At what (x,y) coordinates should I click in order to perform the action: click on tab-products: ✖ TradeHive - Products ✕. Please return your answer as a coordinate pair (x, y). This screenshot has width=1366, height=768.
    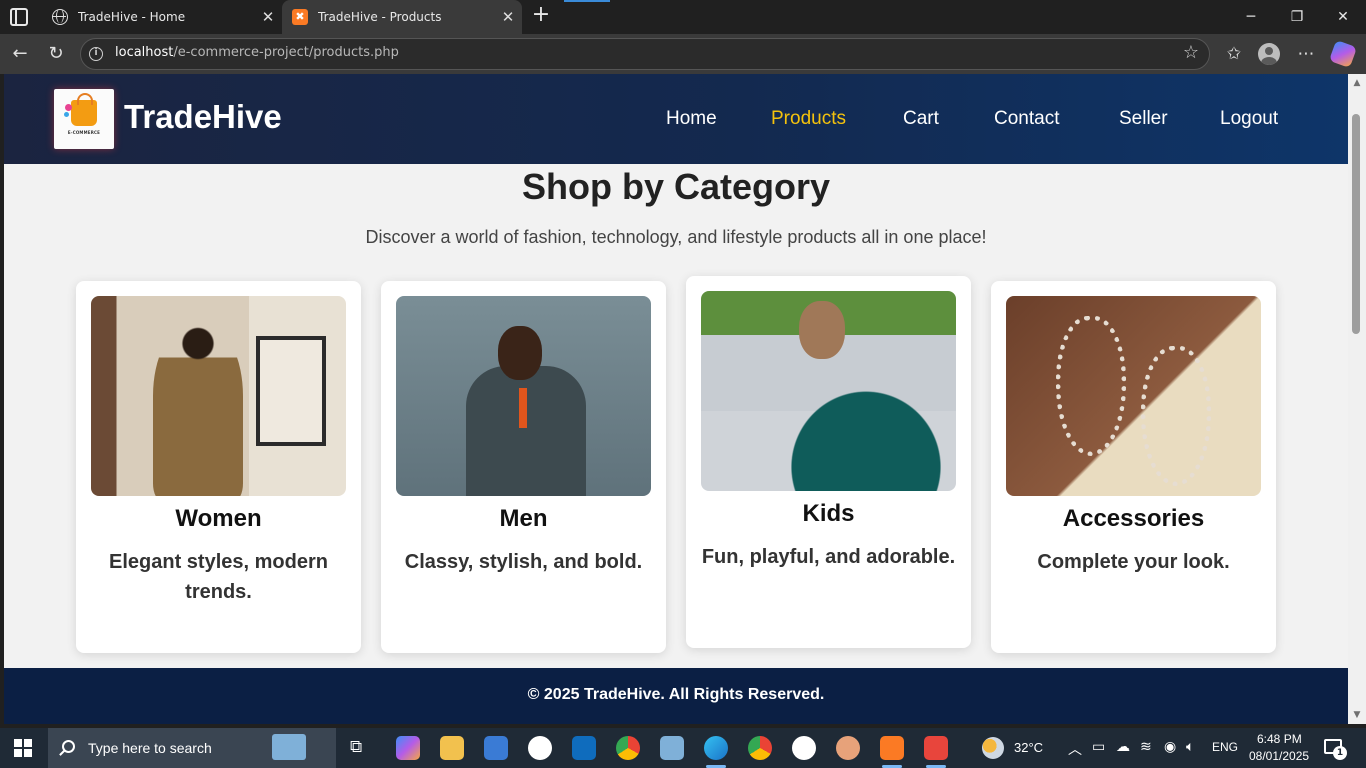
    Looking at the image, I should click on (402, 17).